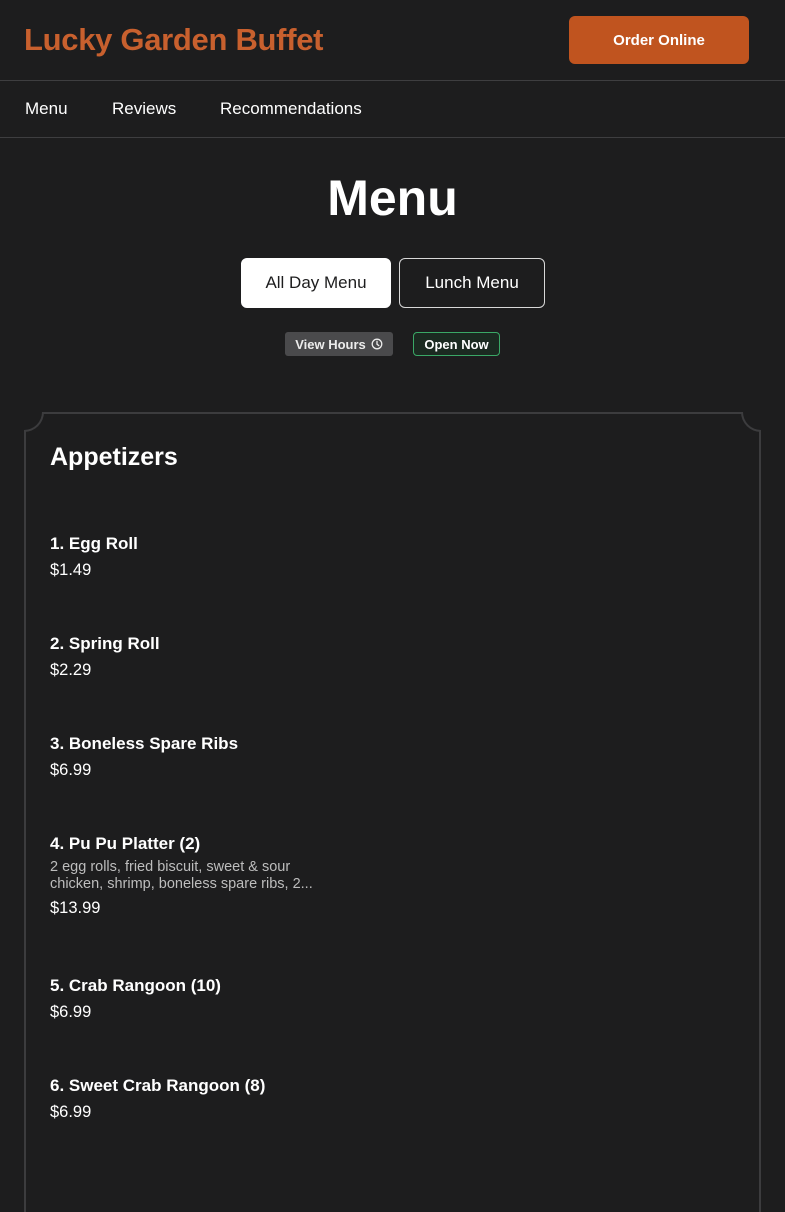  Describe the element at coordinates (200, 1099) in the screenshot. I see `menu-item: 6. Sweet Crab Rangoon (8) $6.99` at that location.